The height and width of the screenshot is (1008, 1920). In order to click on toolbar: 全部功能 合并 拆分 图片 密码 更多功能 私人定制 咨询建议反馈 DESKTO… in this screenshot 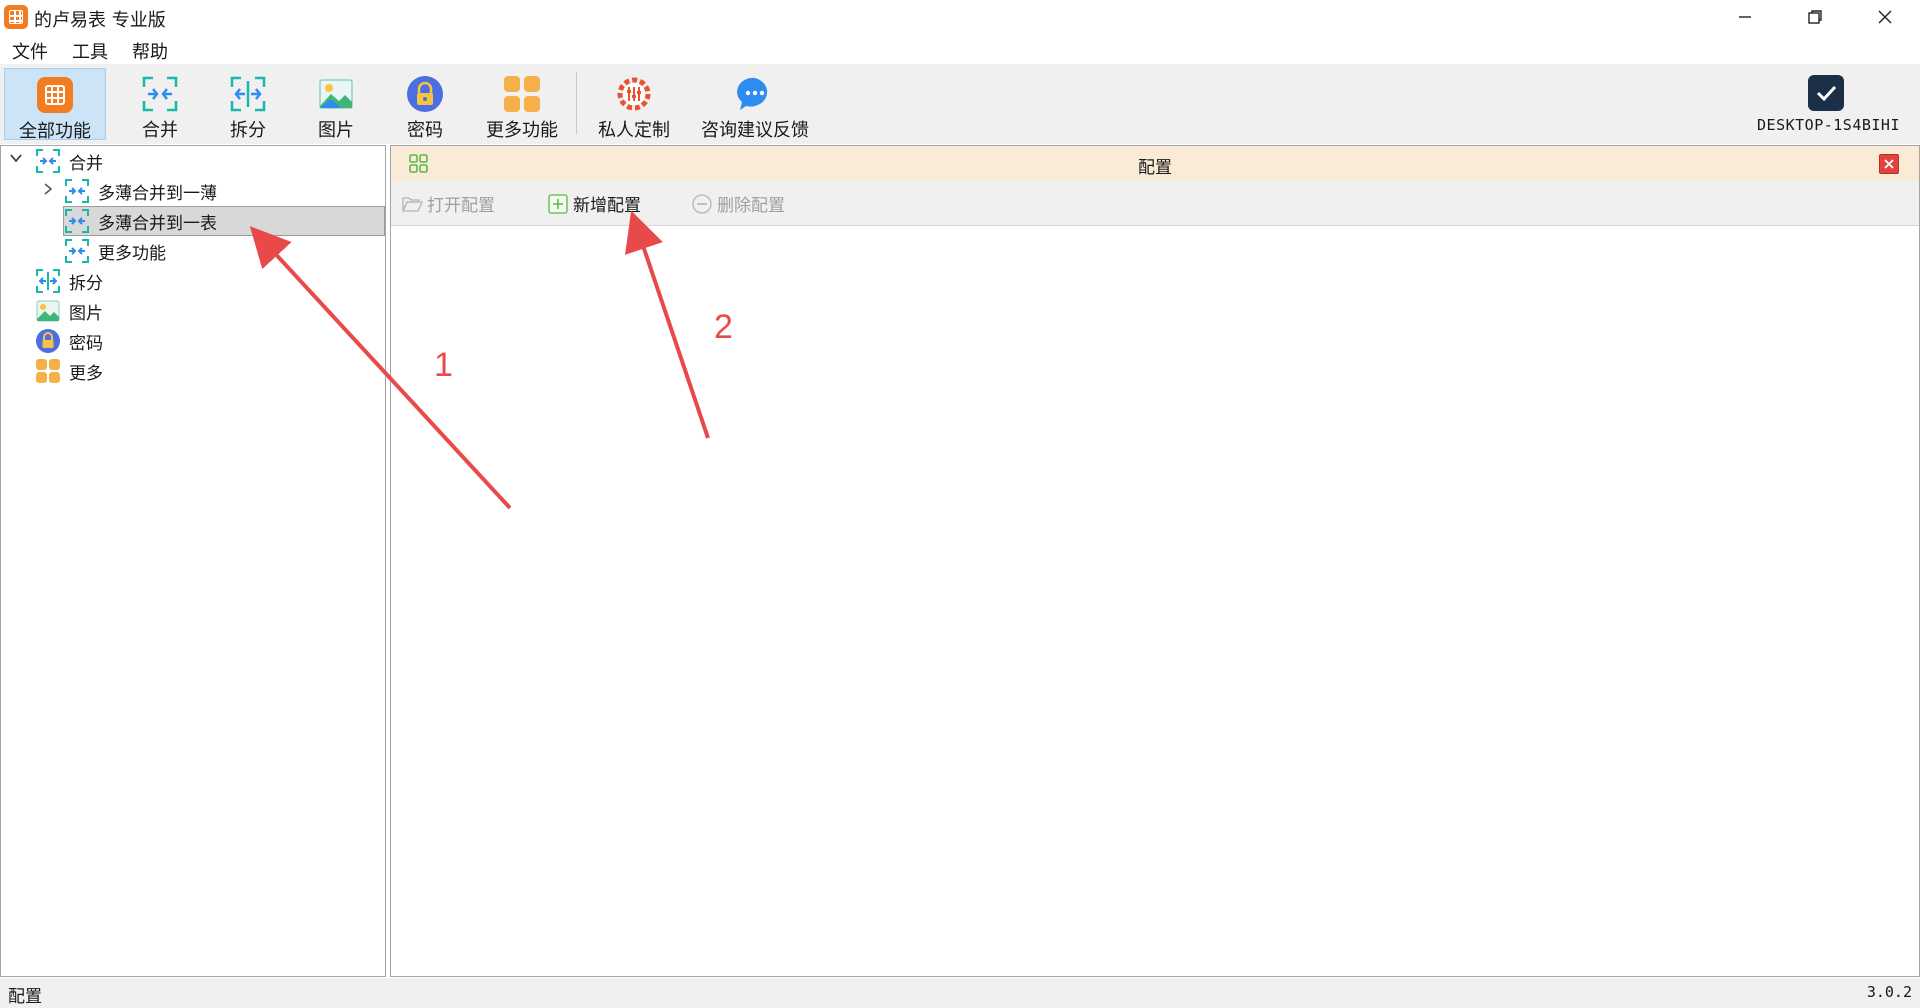, I will do `click(960, 104)`.